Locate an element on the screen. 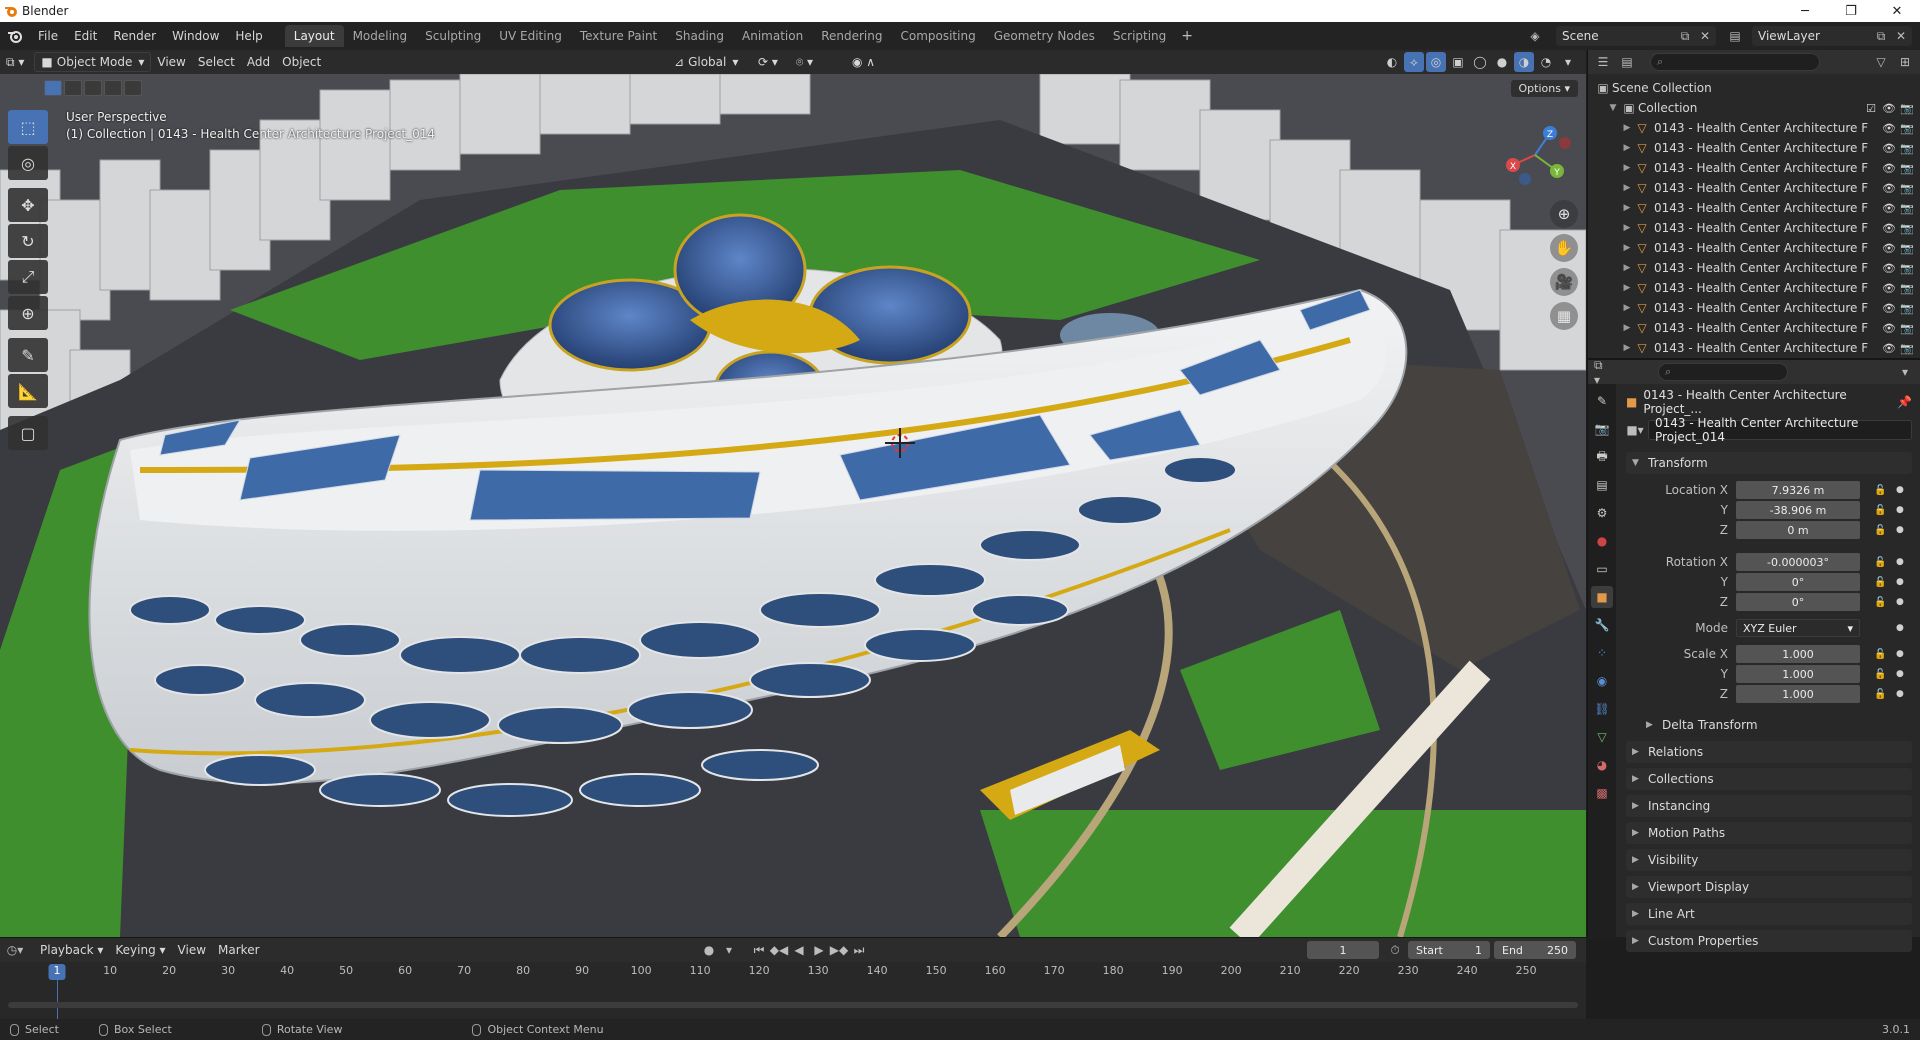 This screenshot has width=1920, height=1040. property-section-header: ▶ Collections is located at coordinates (1769, 779).